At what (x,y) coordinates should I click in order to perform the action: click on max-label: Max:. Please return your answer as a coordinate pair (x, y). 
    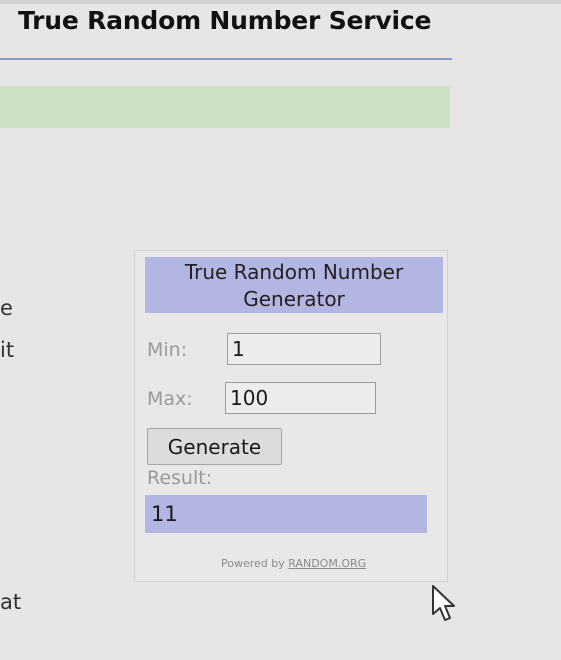
    Looking at the image, I should click on (170, 399).